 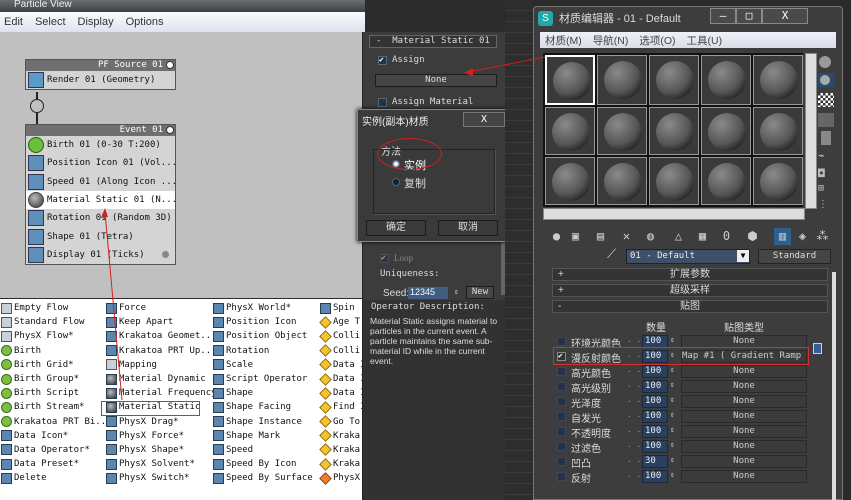 What do you see at coordinates (56, 379) in the screenshot?
I see `depot-item: Birth Group*` at bounding box center [56, 379].